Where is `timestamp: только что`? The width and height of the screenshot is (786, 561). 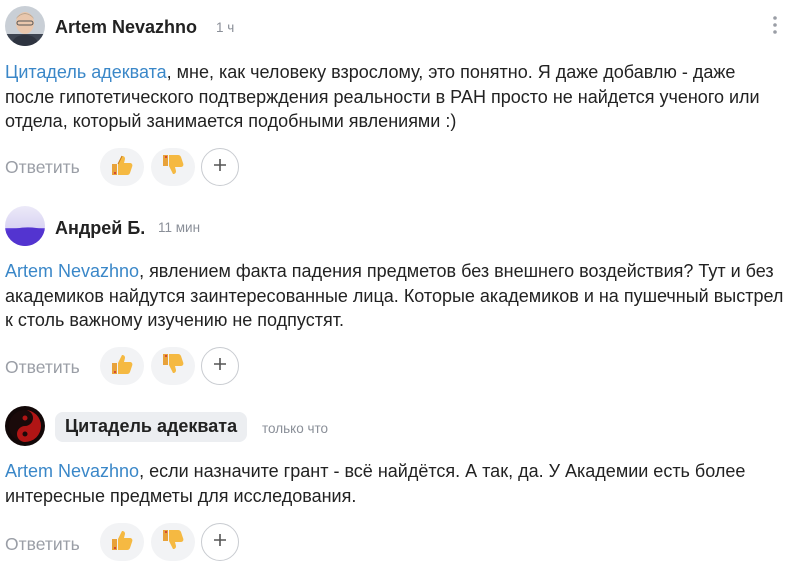
timestamp: только что is located at coordinates (295, 428).